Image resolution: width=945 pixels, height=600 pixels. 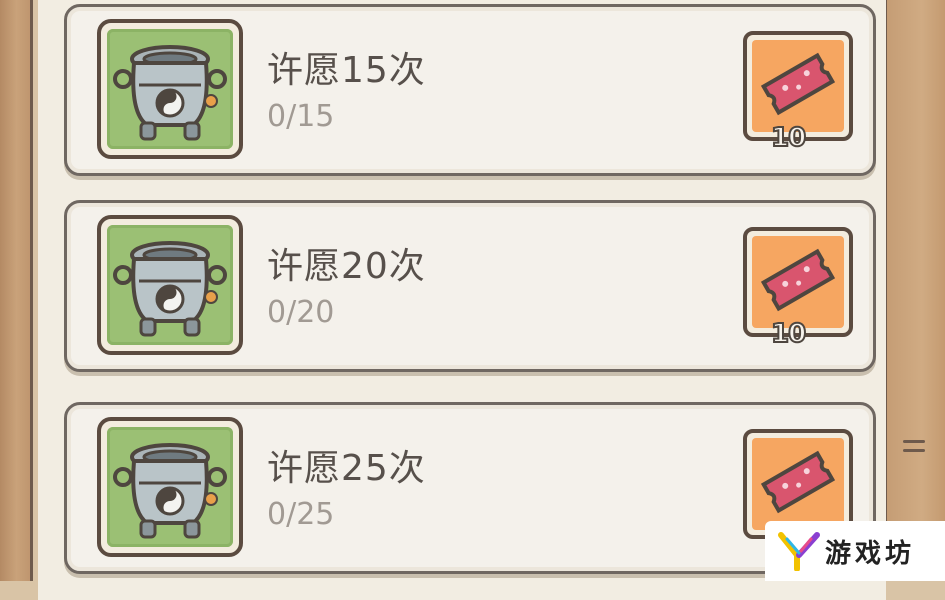 I want to click on watermark: 游戏坊, so click(x=855, y=551).